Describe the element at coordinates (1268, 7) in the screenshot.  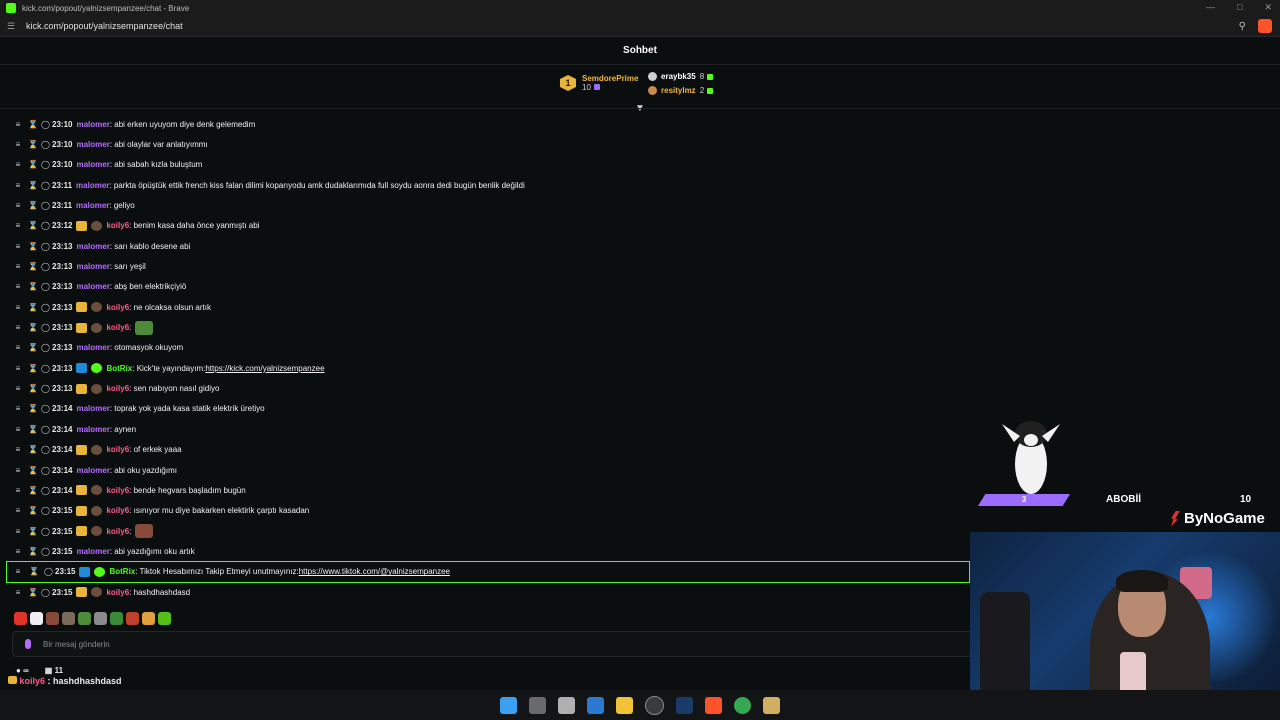
I see `close-icon: ✕` at that location.